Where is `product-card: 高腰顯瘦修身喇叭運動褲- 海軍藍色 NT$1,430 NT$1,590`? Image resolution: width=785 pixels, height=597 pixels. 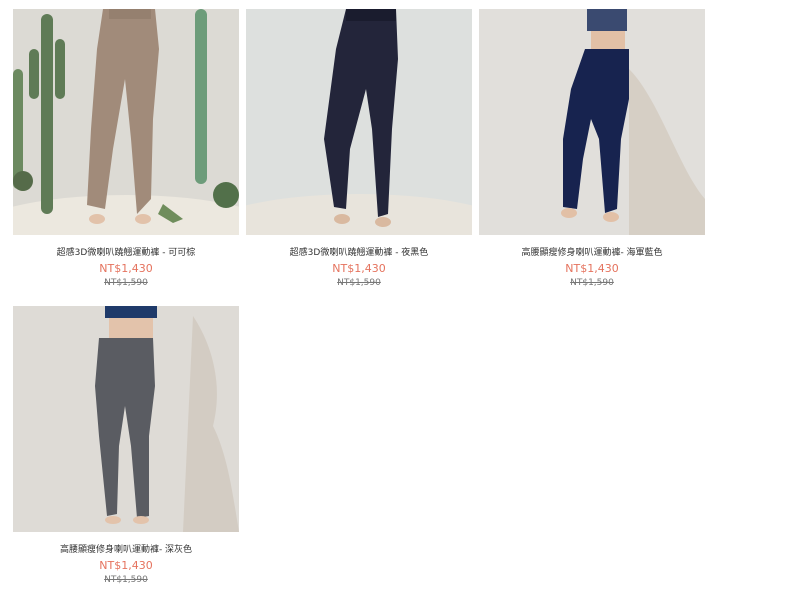 product-card: 高腰顯瘦修身喇叭運動褲- 海軍藍色 NT$1,430 NT$1,590 is located at coordinates (592, 149).